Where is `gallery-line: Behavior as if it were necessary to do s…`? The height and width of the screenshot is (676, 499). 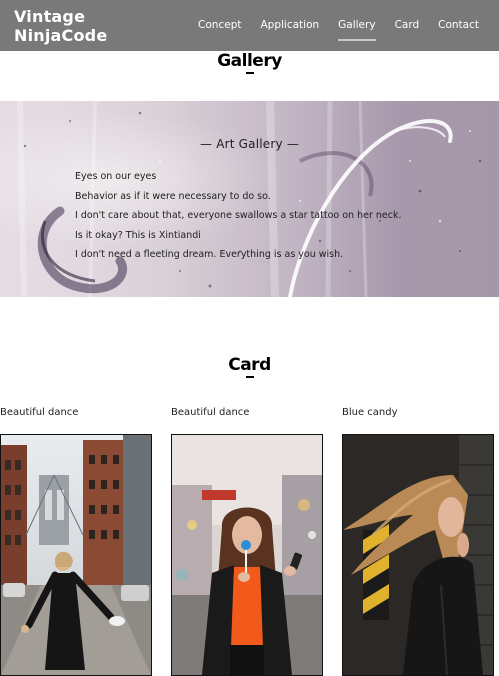
gallery-line: Behavior as if it were necessary to do s… is located at coordinates (173, 196).